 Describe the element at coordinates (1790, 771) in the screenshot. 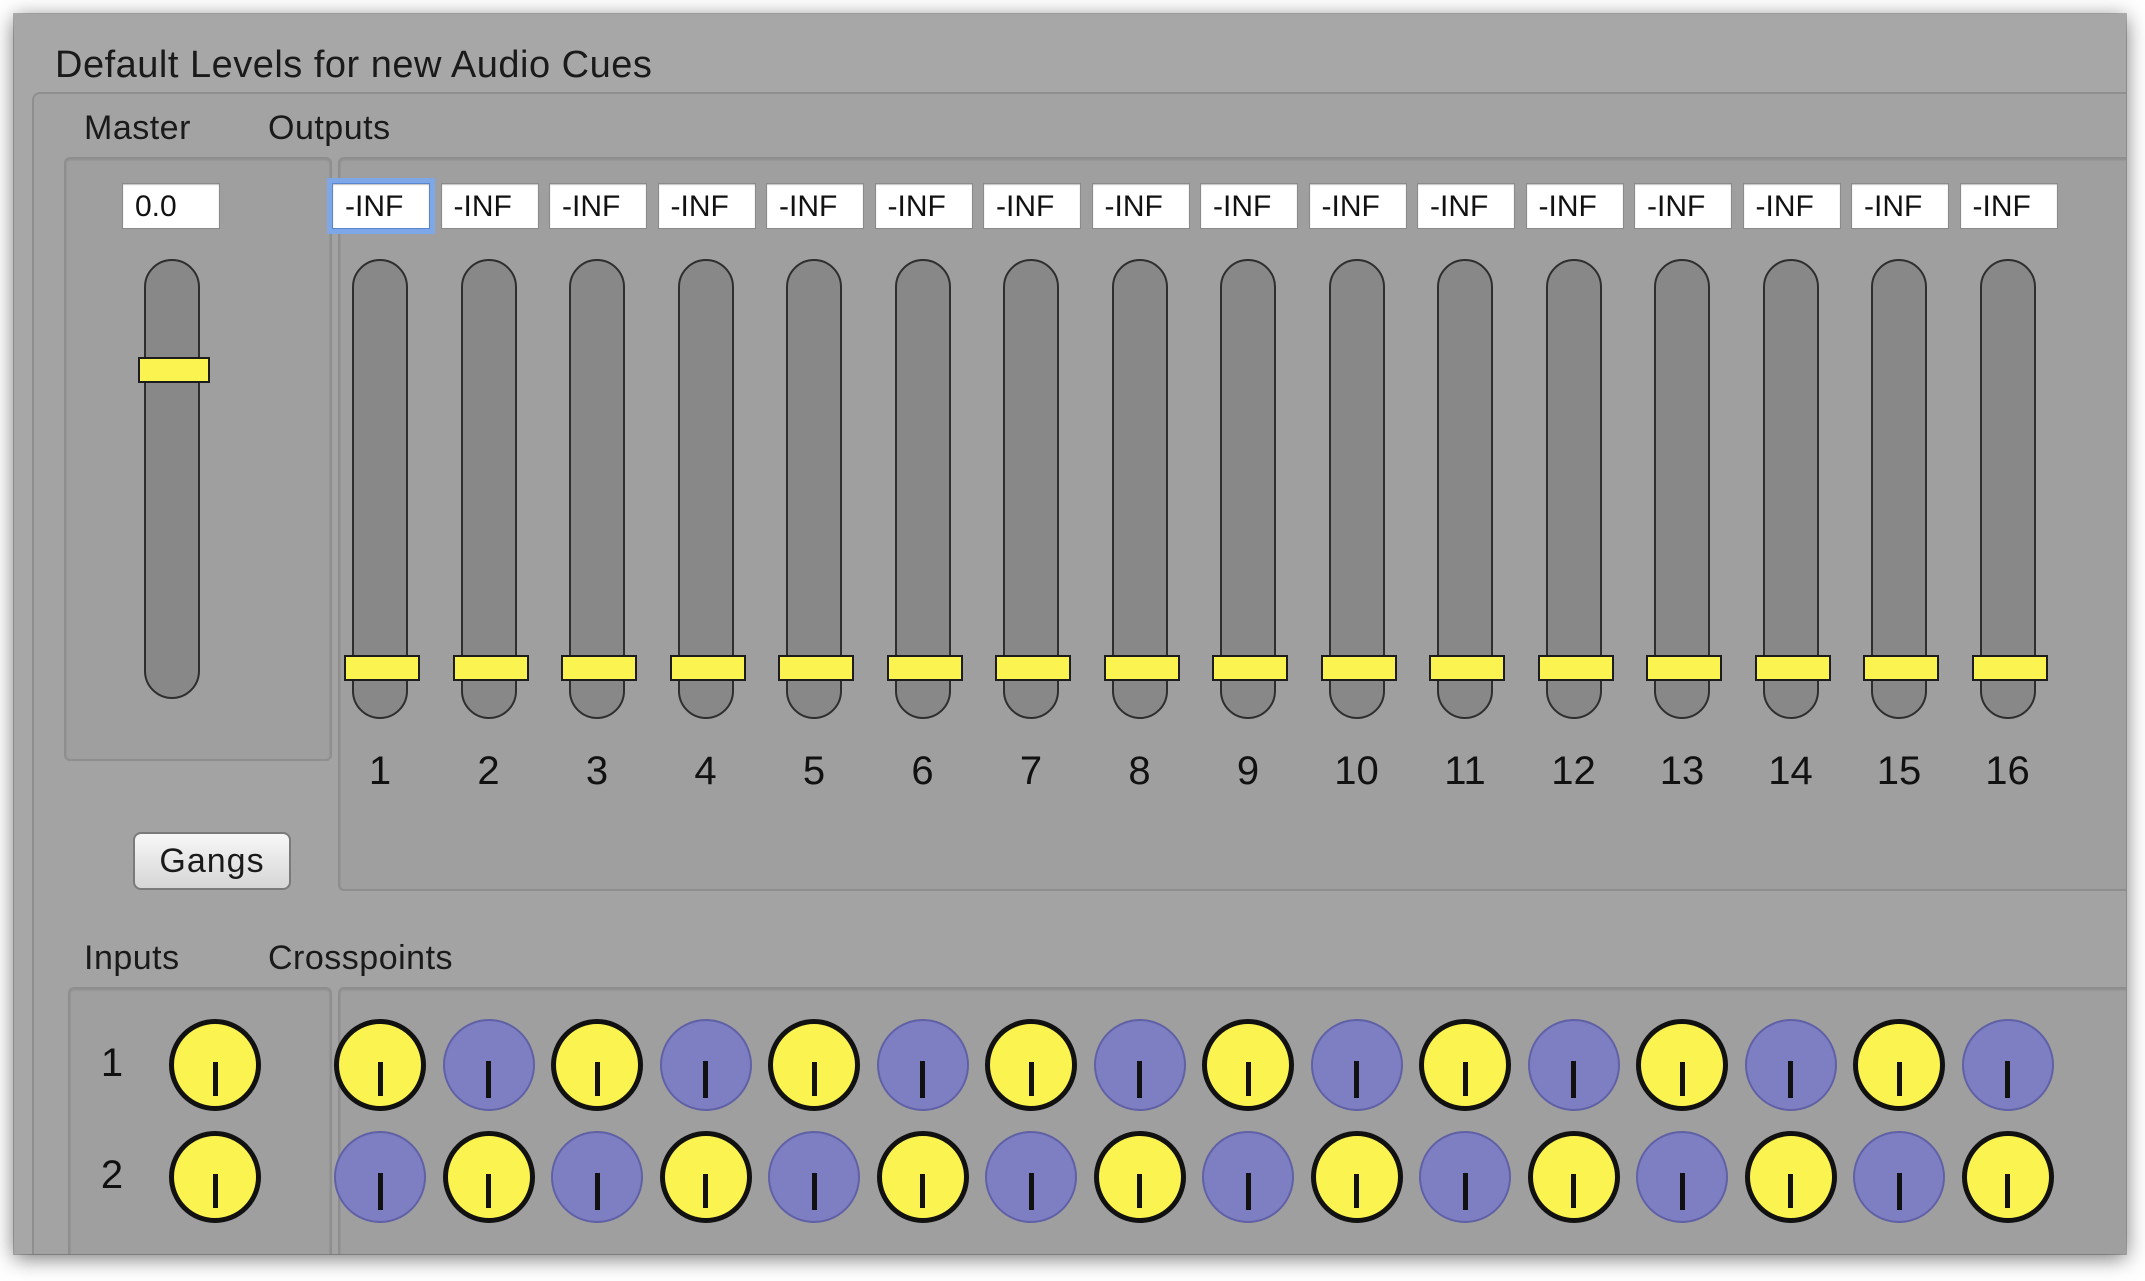

I see `output-channel-number: 14` at that location.